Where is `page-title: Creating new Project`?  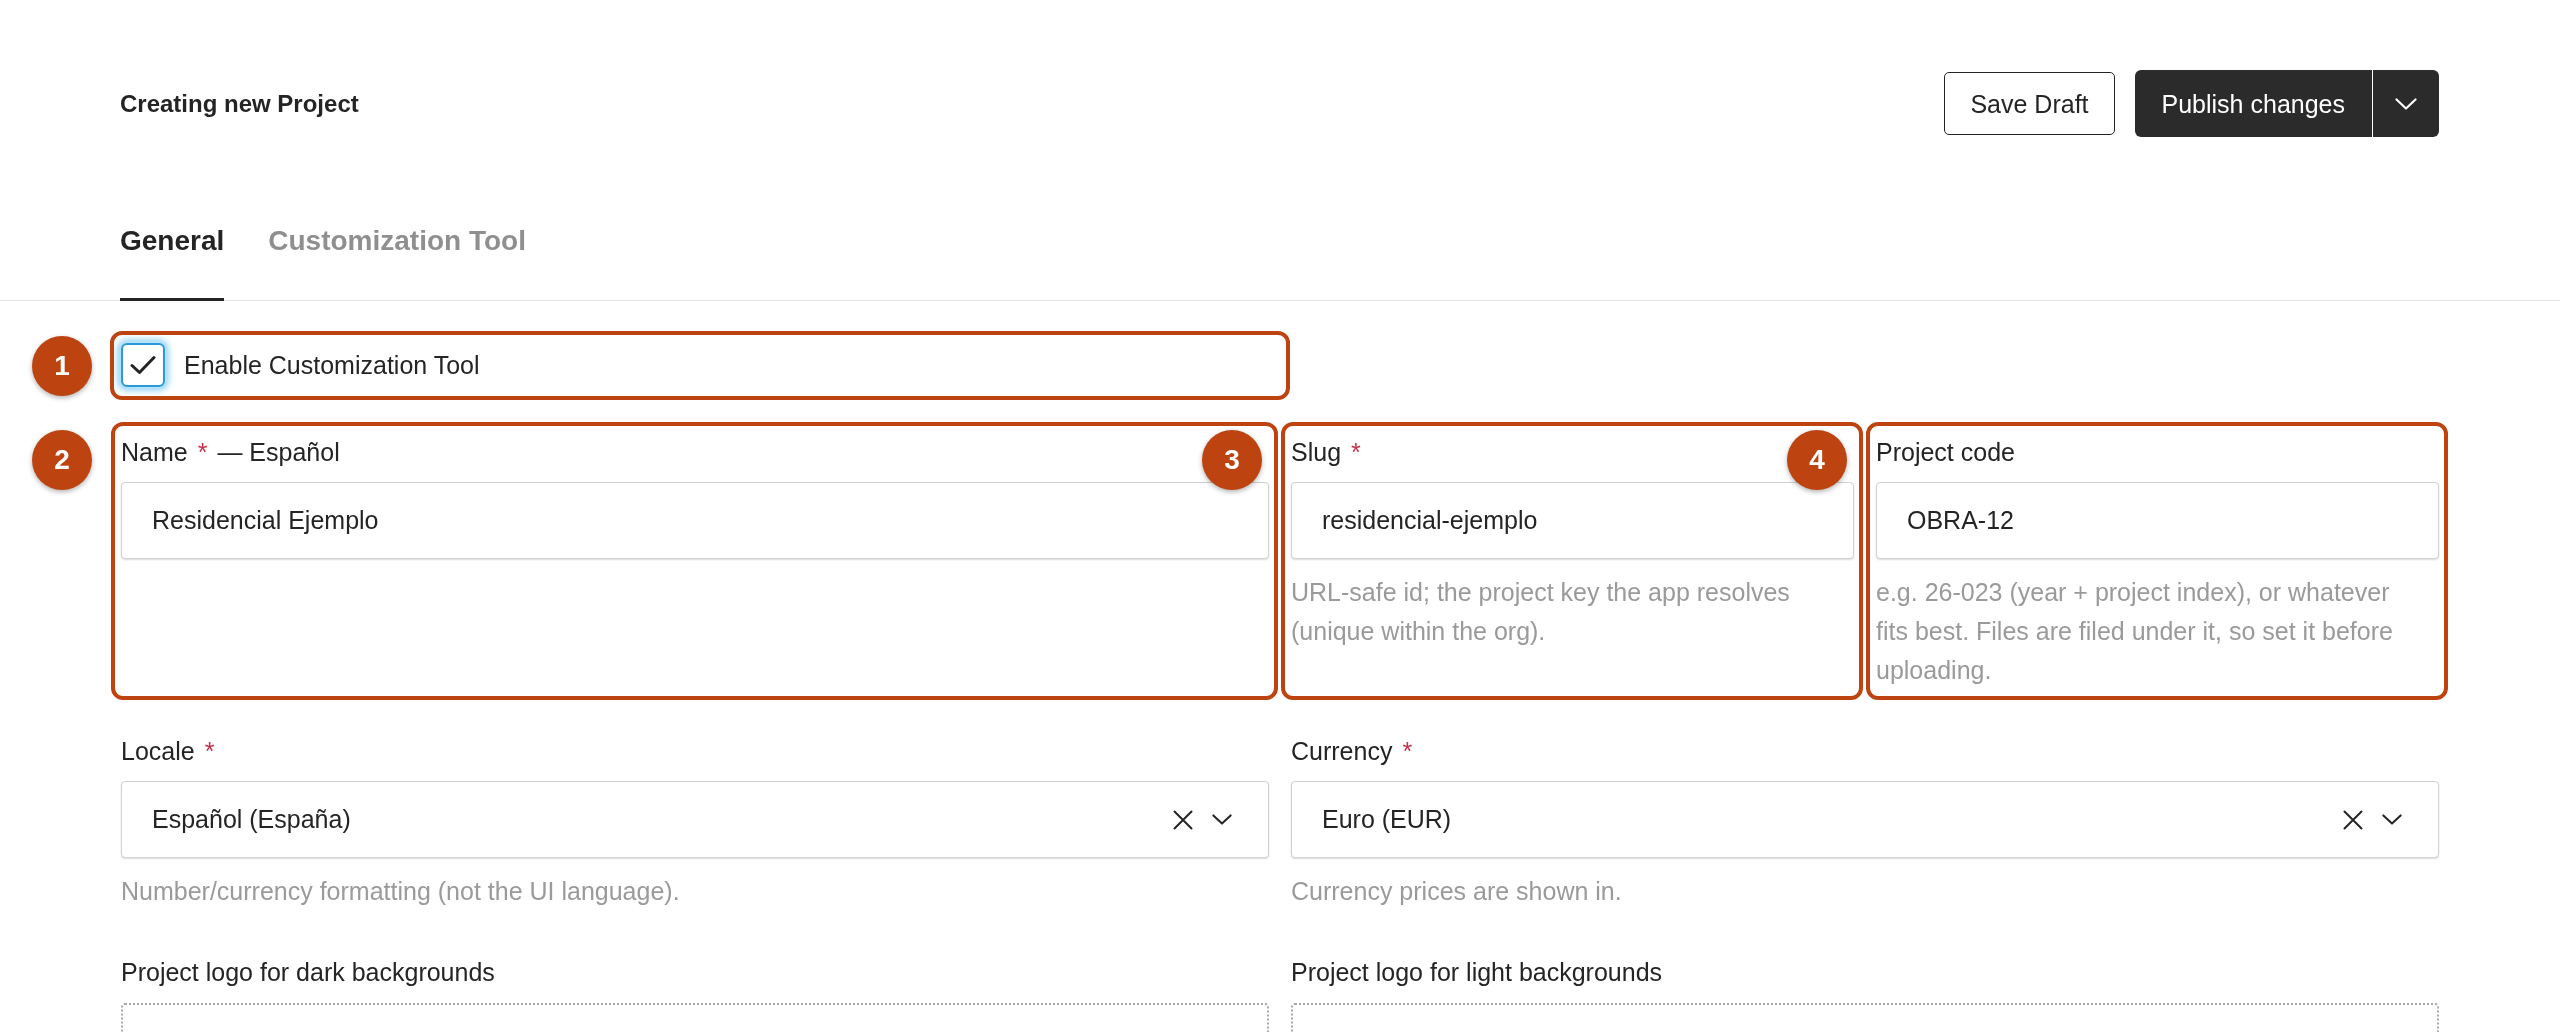 page-title: Creating new Project is located at coordinates (239, 103).